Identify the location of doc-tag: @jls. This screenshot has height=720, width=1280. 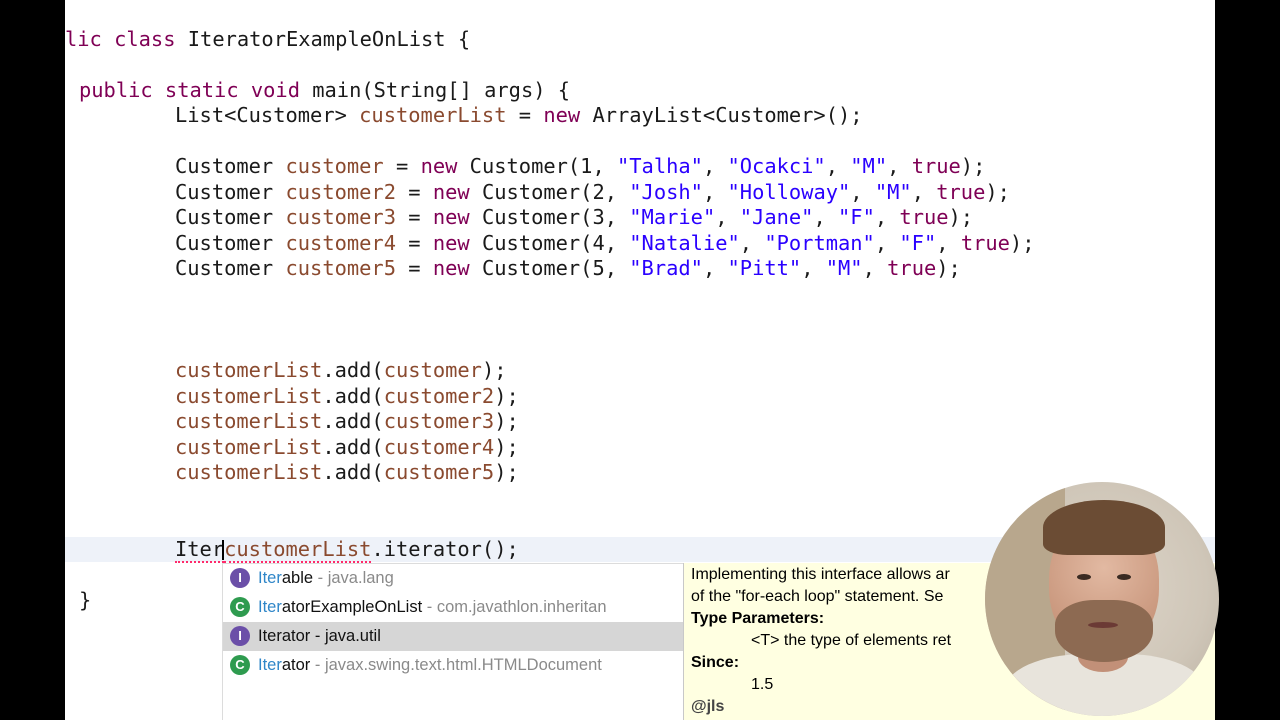
(708, 706).